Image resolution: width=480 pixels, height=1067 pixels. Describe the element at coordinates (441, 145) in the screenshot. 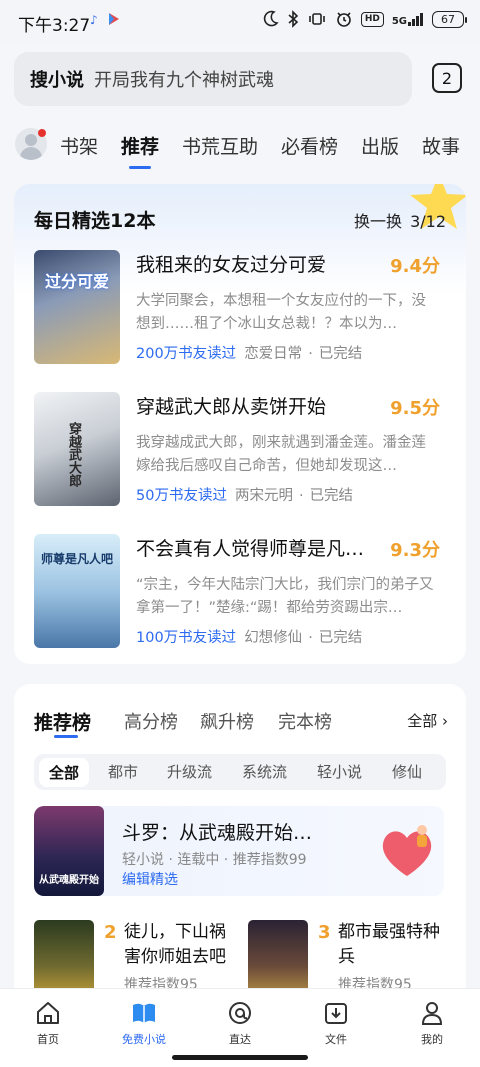

I see `tab-story: 故事` at that location.